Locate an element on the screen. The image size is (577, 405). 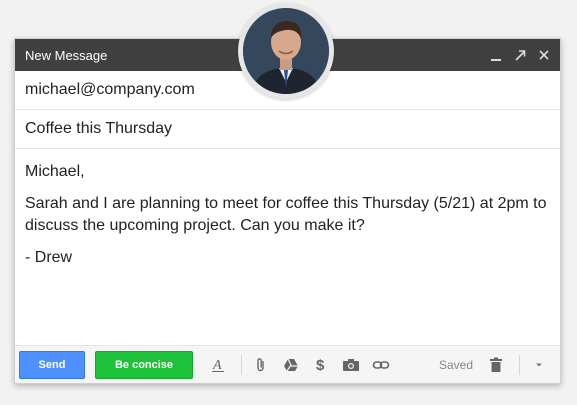
svg-text: A is located at coordinates (217, 365).